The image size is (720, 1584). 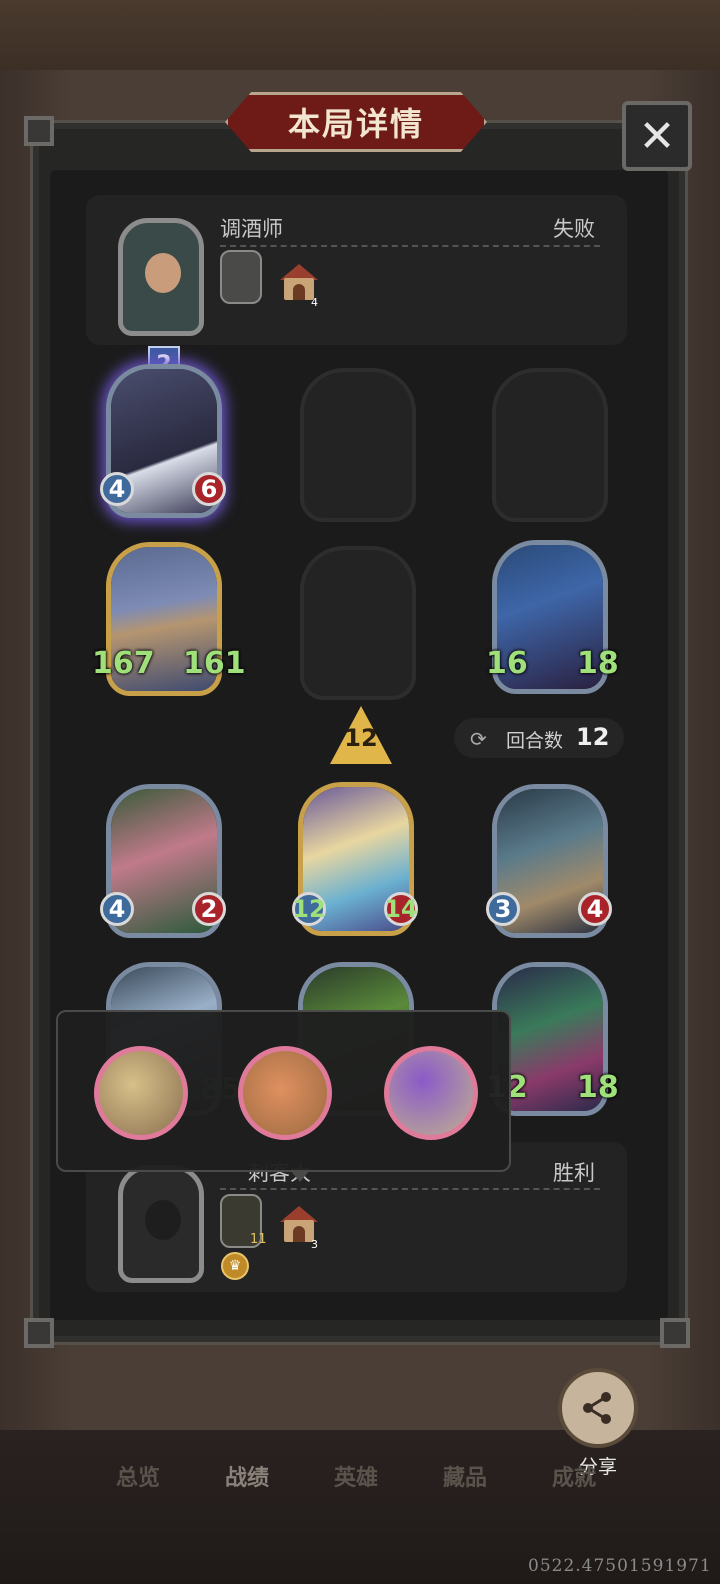 I want to click on cannon-relic-icon, so click(x=285, y=1093).